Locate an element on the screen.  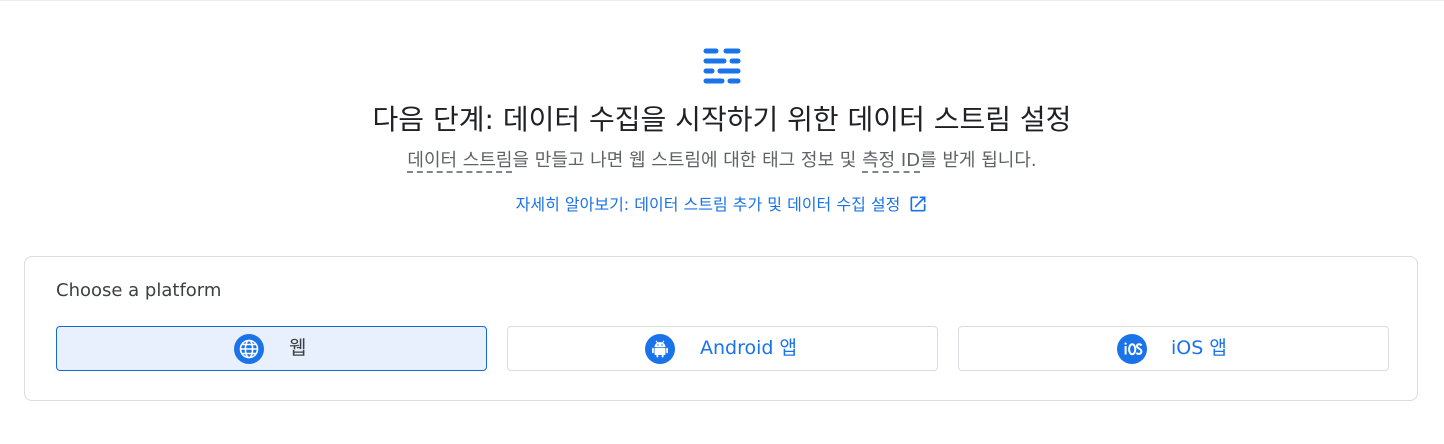
platform-web-label: 웹 is located at coordinates (298, 348).